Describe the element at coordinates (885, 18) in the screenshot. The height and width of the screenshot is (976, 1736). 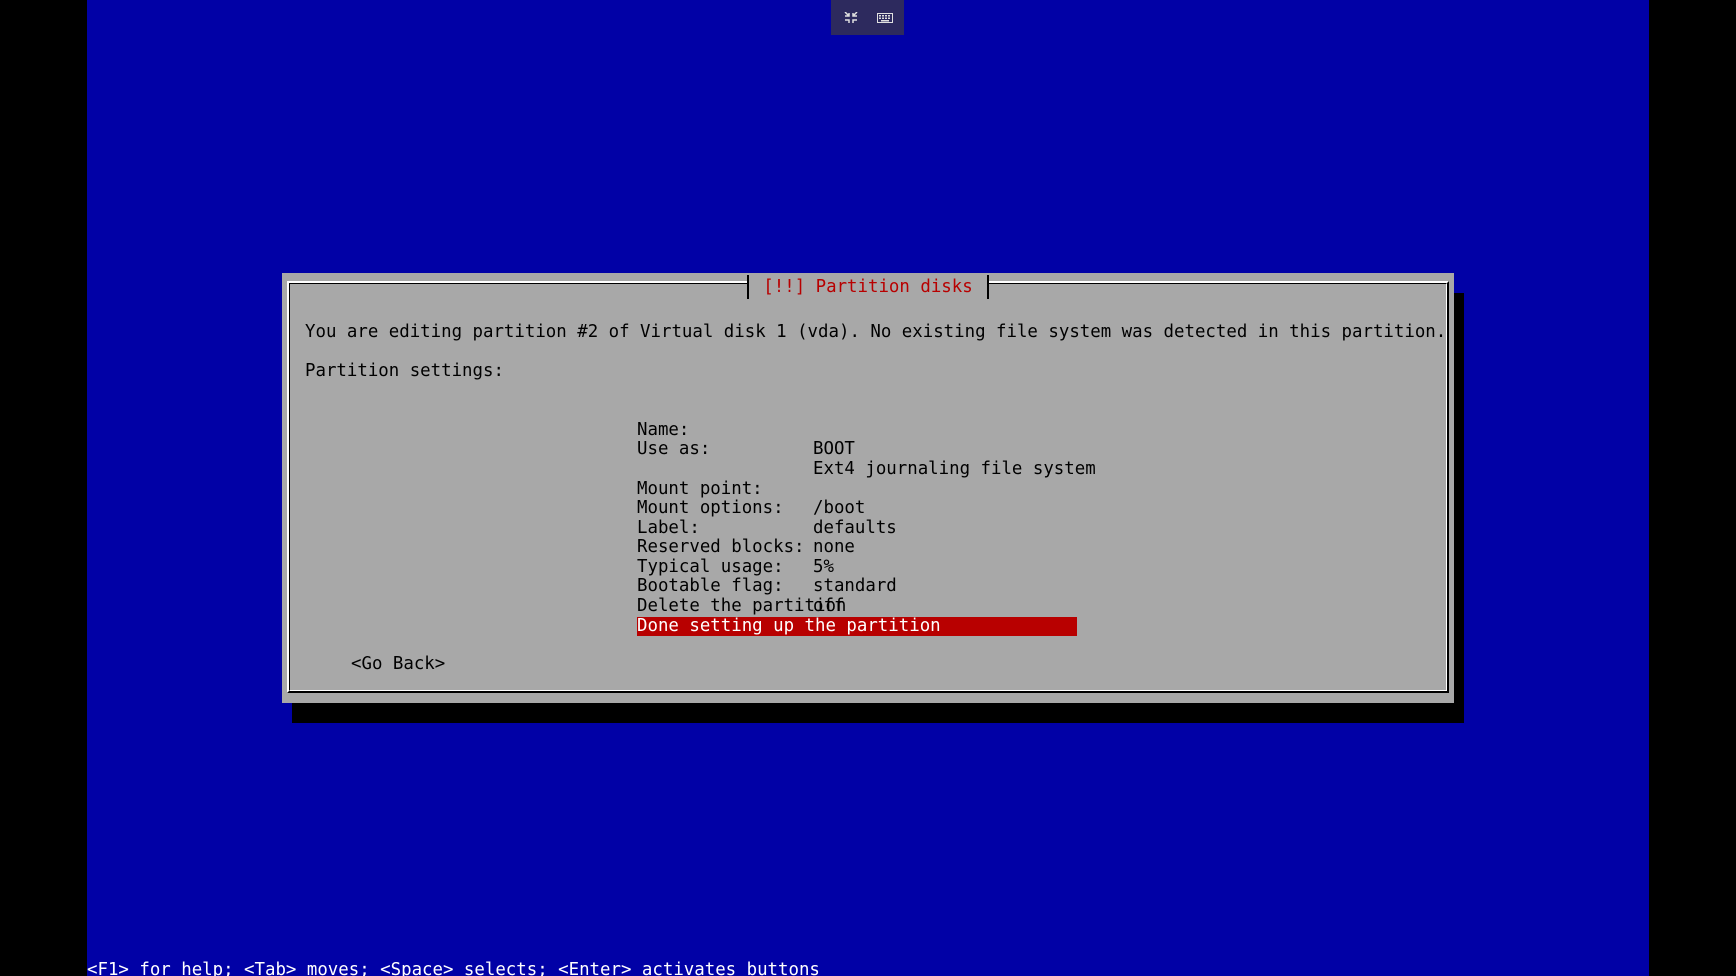
I see `keyboard-icon` at that location.